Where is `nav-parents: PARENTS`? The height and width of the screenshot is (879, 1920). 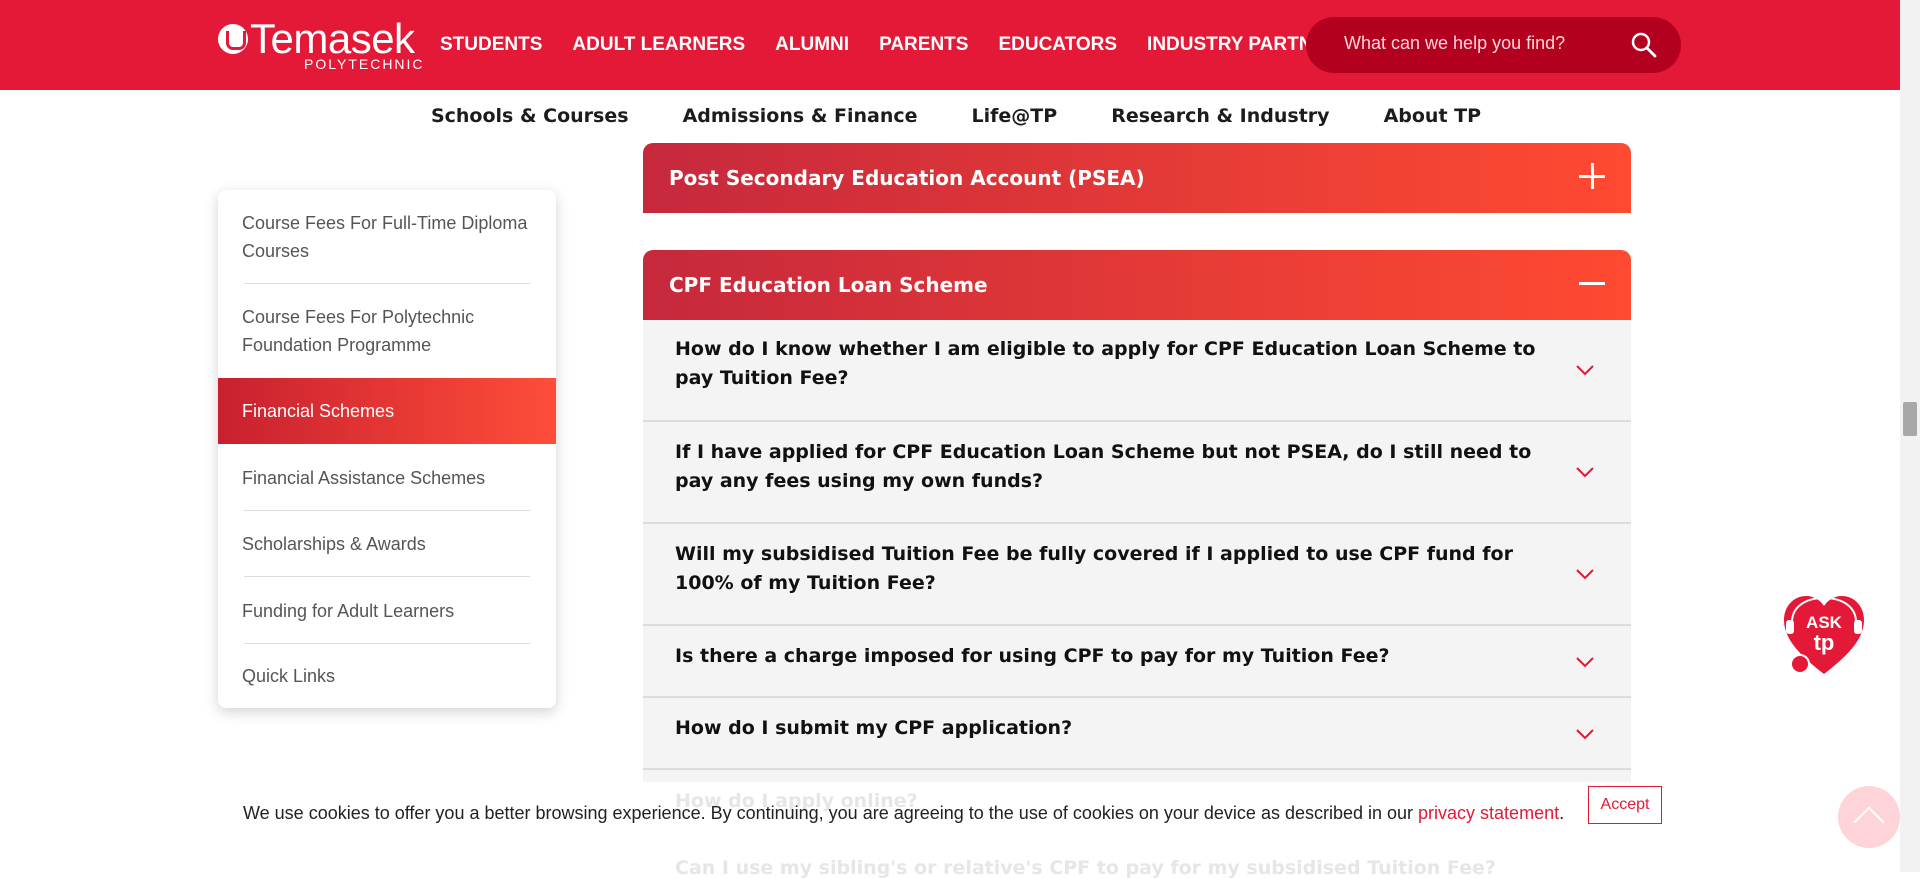
nav-parents: PARENTS is located at coordinates (923, 45).